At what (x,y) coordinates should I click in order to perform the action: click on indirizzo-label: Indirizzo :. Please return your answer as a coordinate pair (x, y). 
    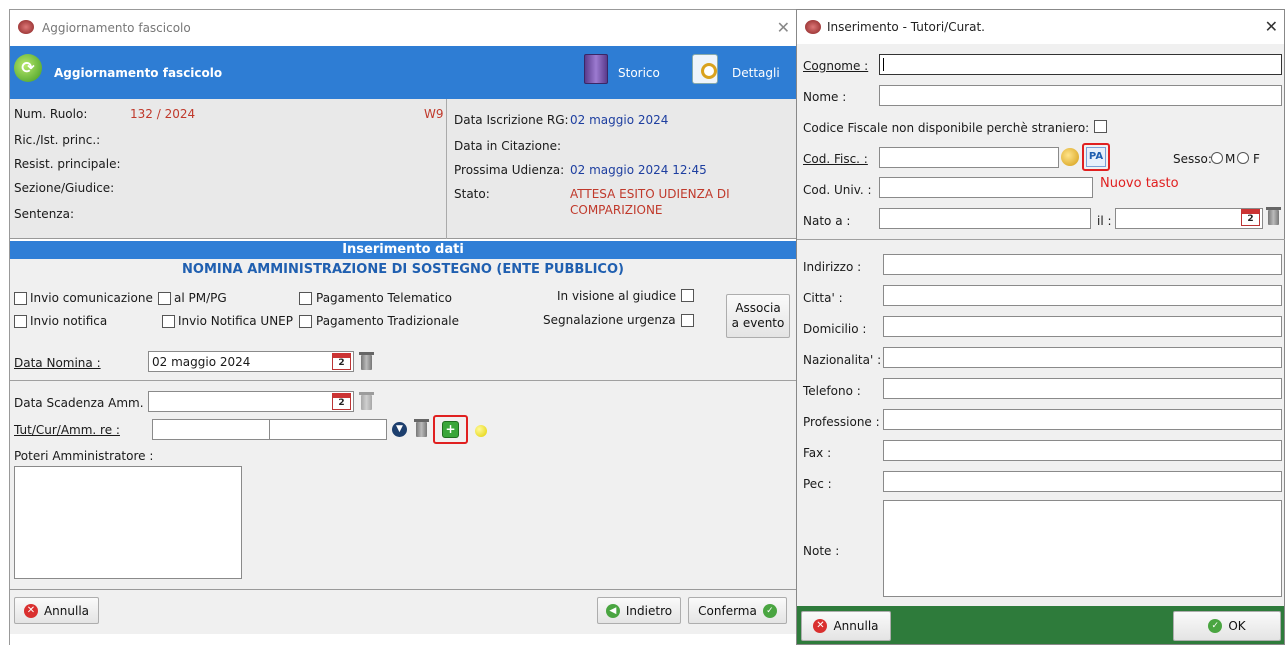
    Looking at the image, I should click on (832, 267).